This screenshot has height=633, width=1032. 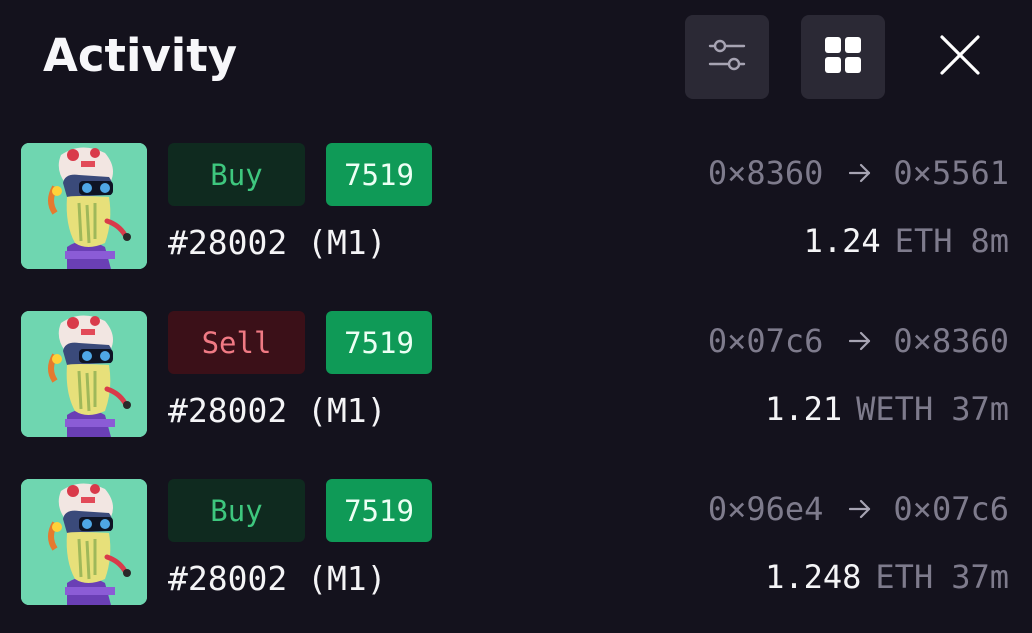 What do you see at coordinates (813, 577) in the screenshot?
I see `price-amount: 1.248` at bounding box center [813, 577].